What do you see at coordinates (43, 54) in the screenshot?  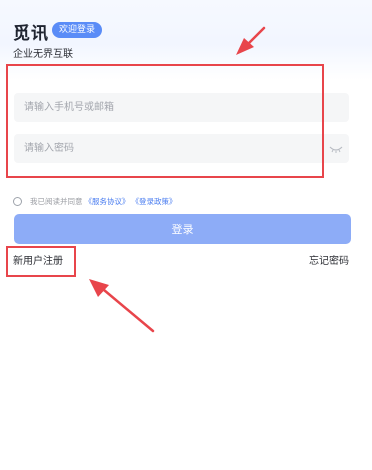 I see `app-subtitle: 企业无界互联` at bounding box center [43, 54].